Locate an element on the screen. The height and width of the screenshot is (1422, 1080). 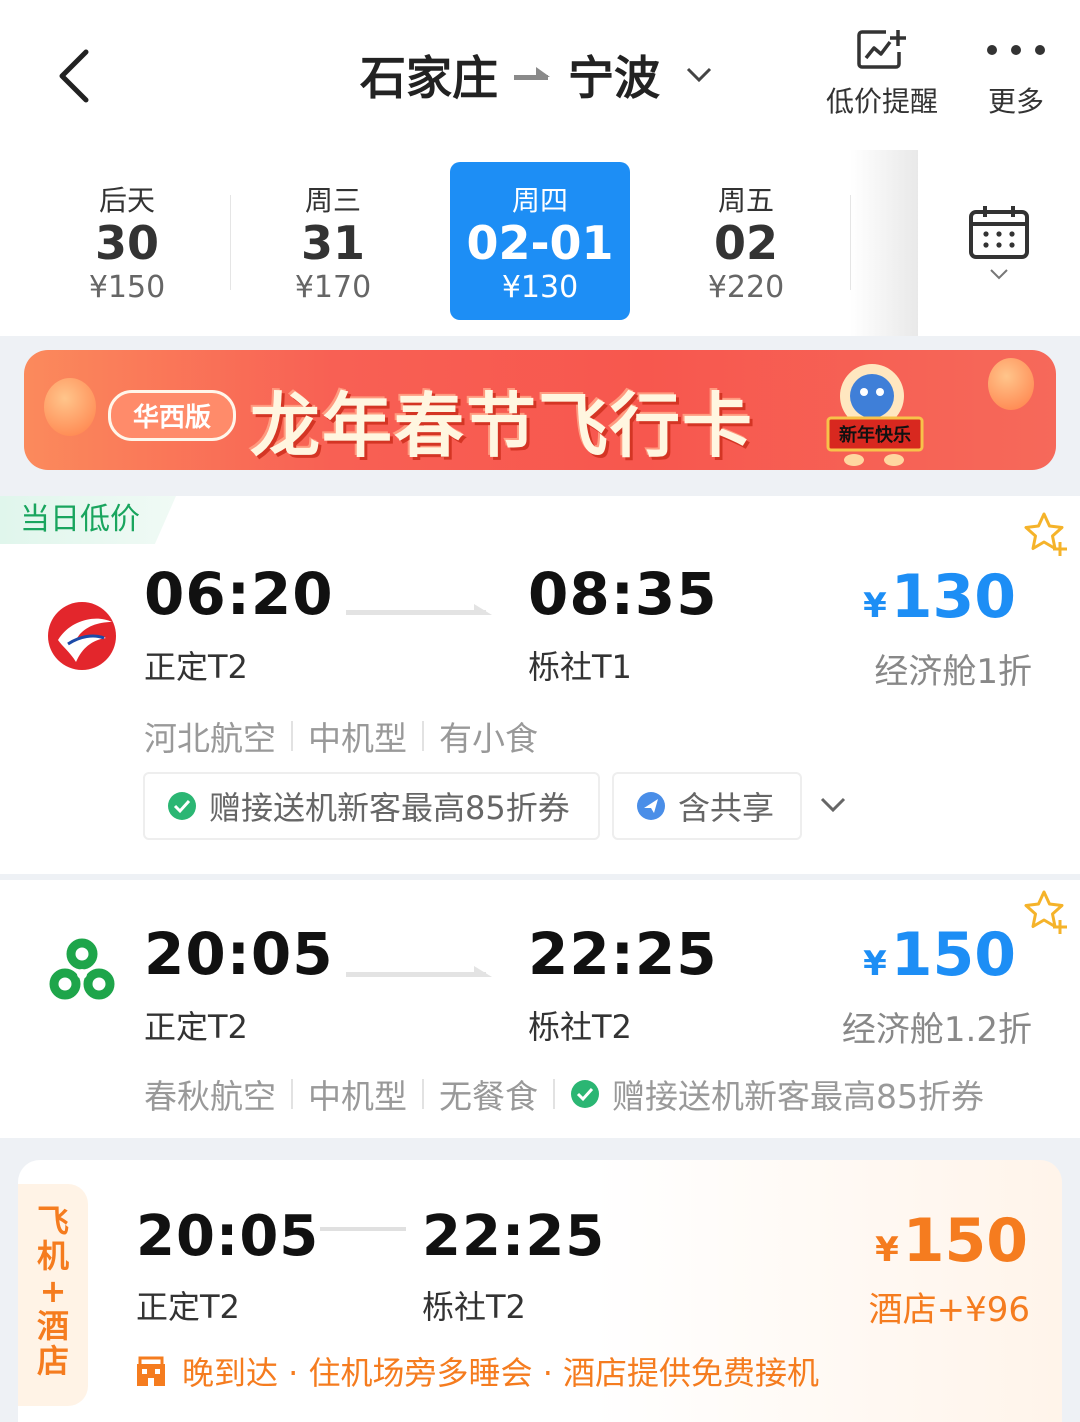
coupon-chip: 赠接送机新客最高85折券 is located at coordinates (371, 806).